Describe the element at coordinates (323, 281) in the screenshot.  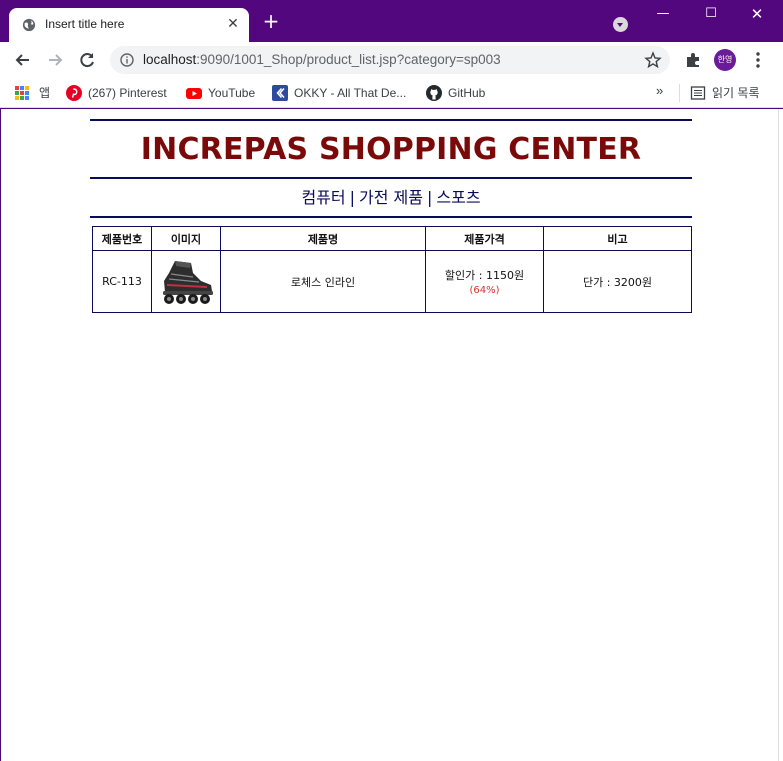
I see `product-name: 로체스 인라인` at that location.